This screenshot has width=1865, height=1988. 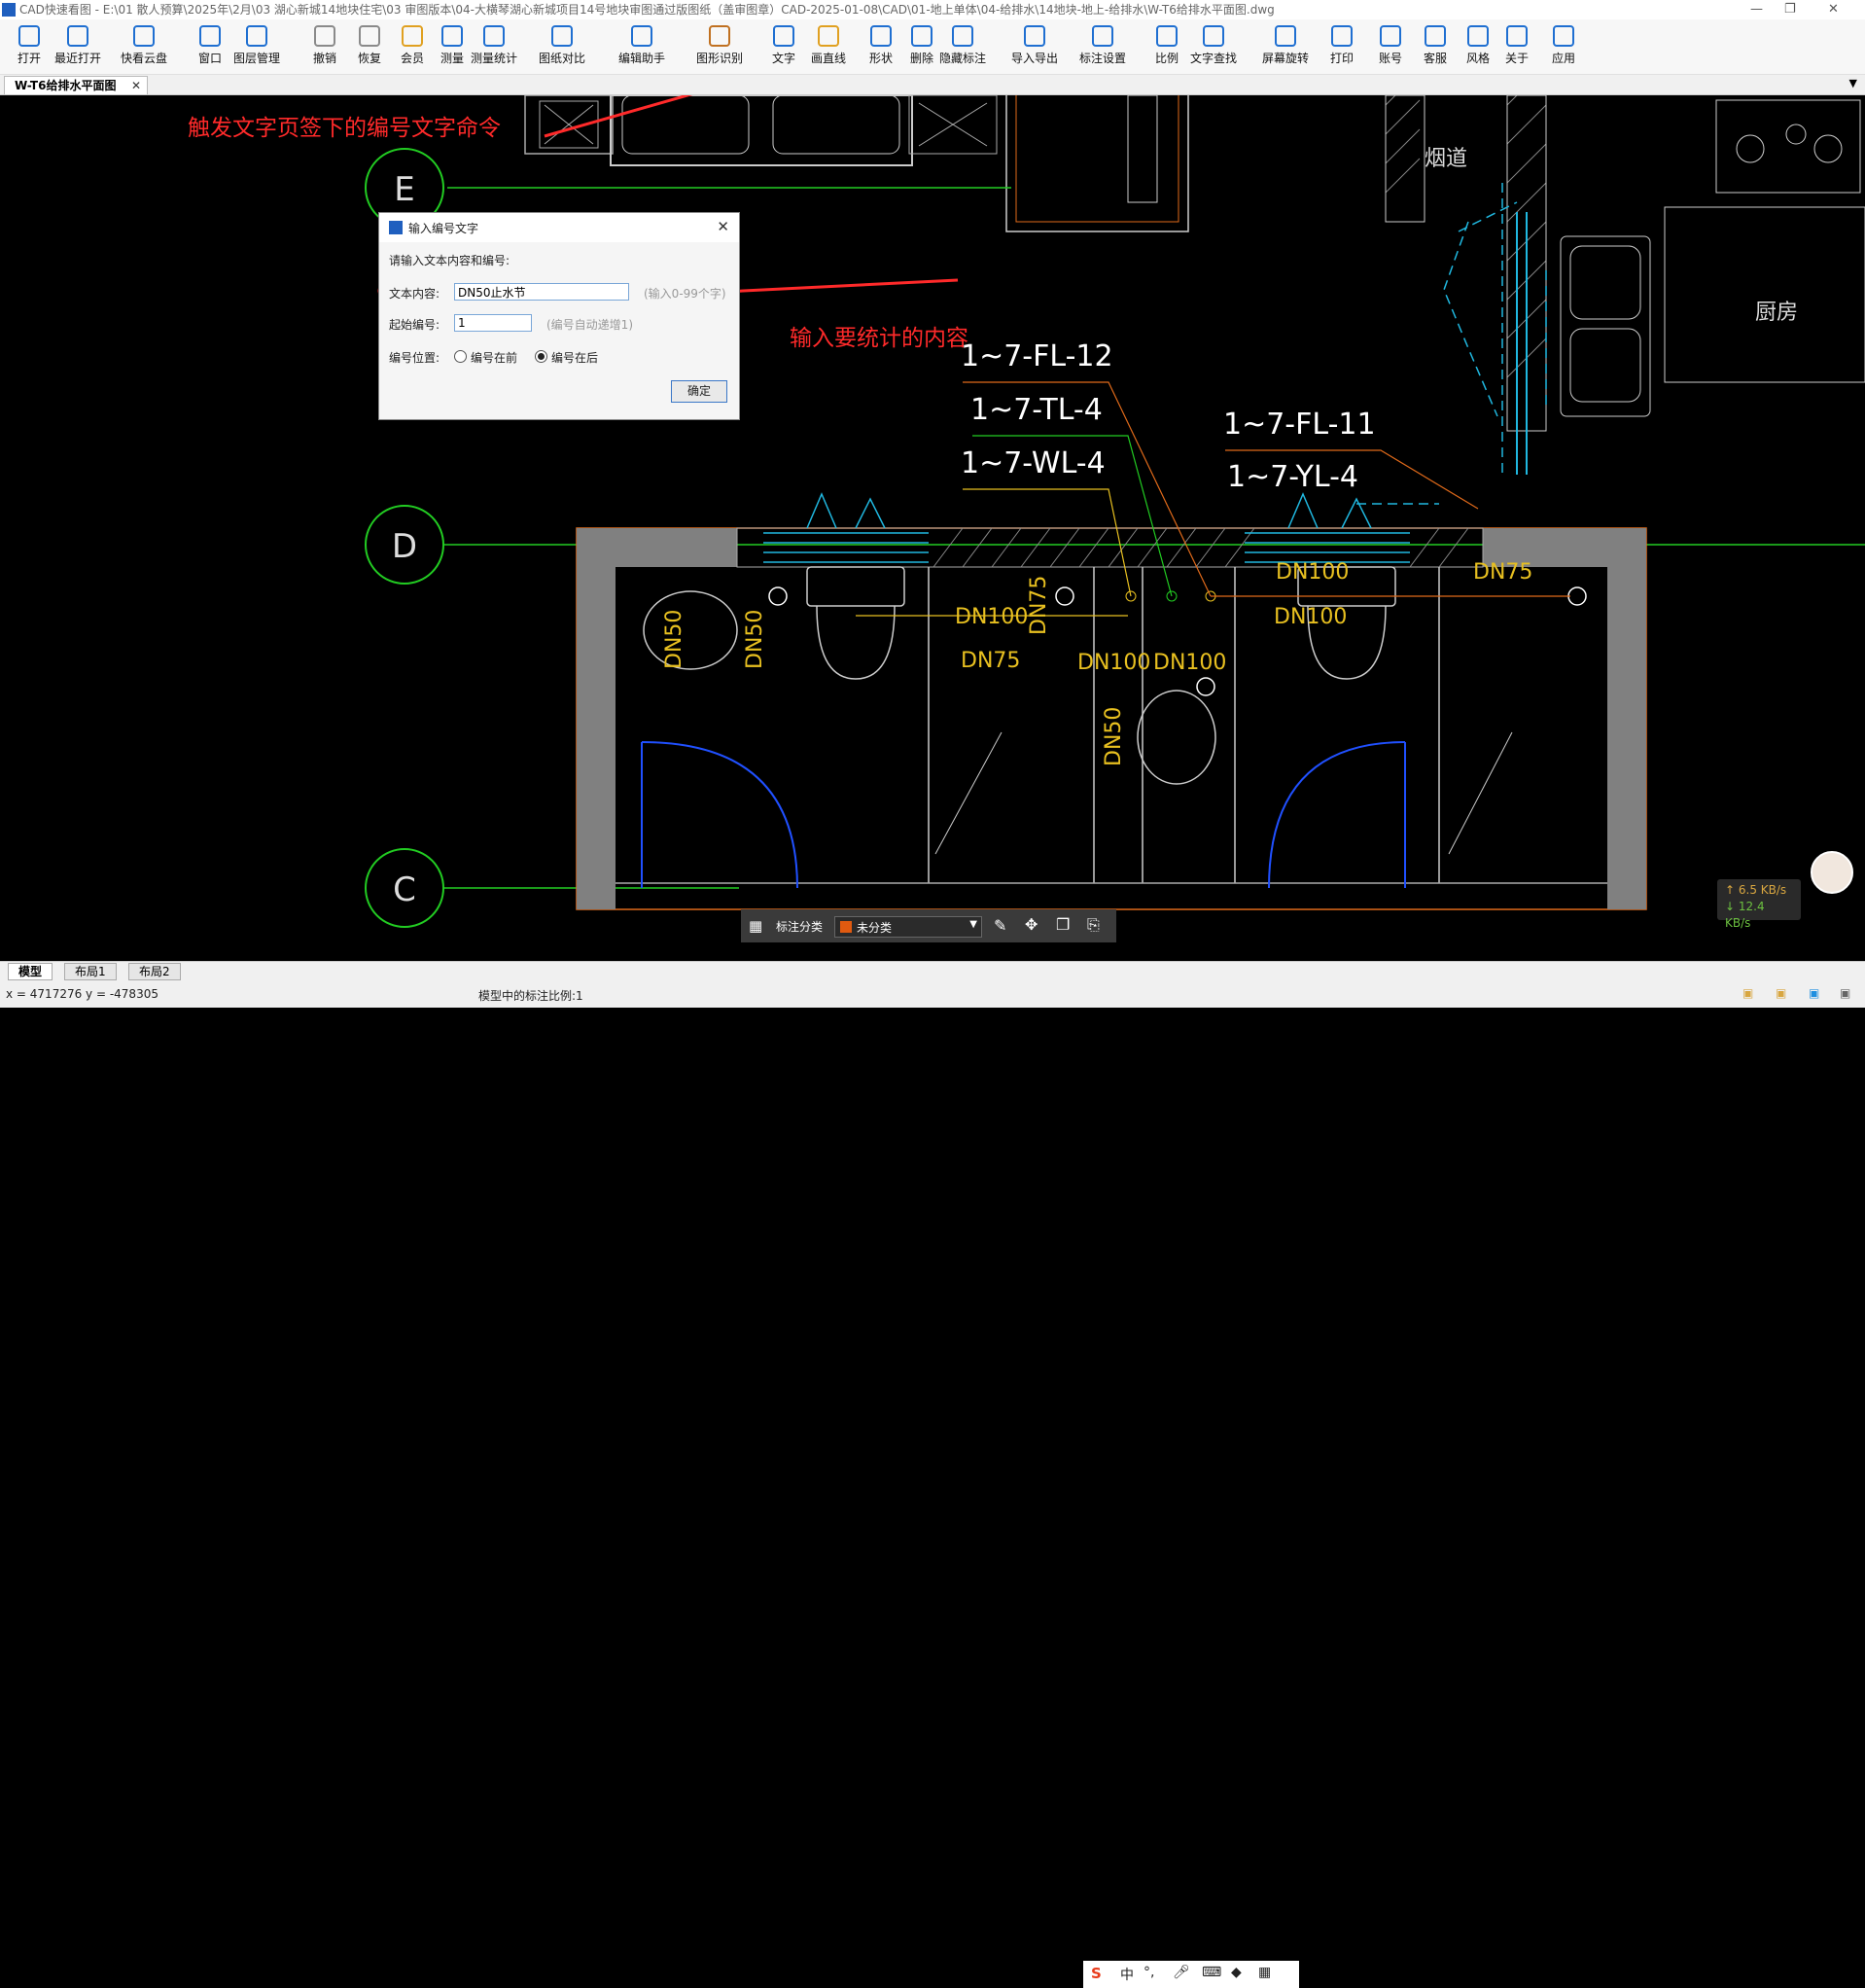 I want to click on toolbar-hide-button: 隐藏标注, so click(x=962, y=47).